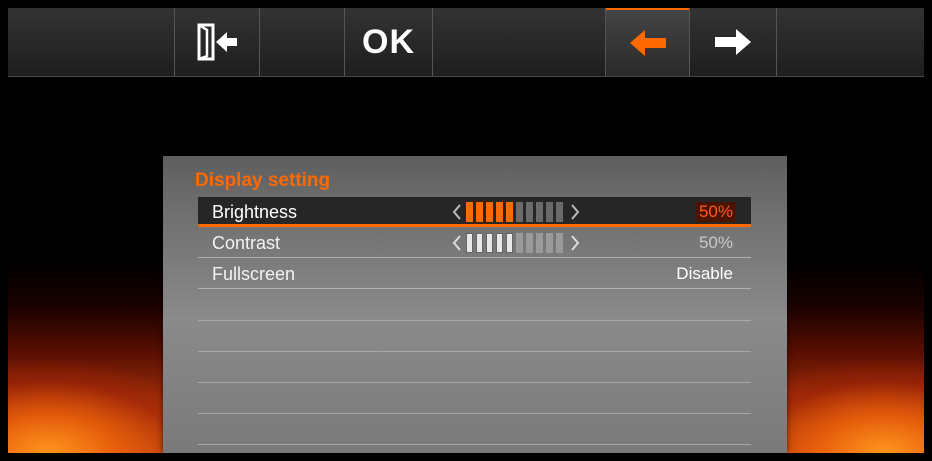  What do you see at coordinates (246, 243) in the screenshot?
I see `contrast-label: Contrast` at bounding box center [246, 243].